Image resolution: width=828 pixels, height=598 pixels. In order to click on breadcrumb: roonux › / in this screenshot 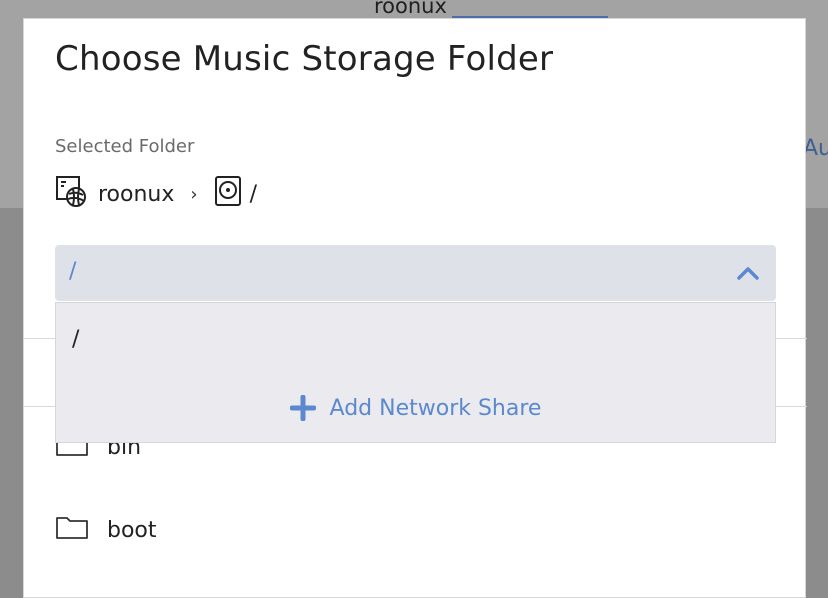, I will do `click(155, 194)`.